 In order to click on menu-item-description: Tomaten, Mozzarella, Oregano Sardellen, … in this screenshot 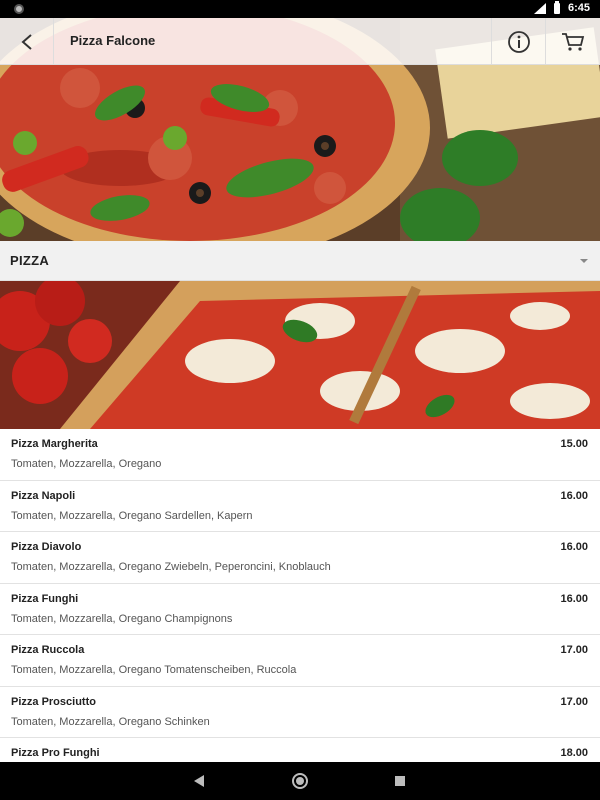, I will do `click(132, 515)`.